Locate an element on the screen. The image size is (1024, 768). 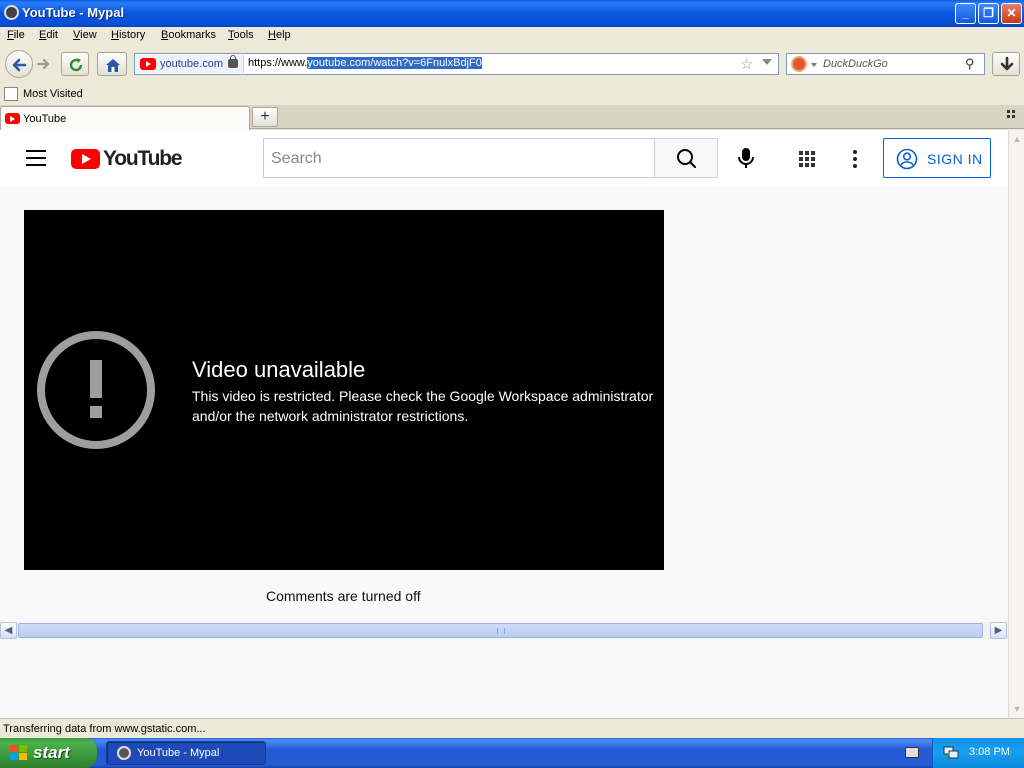
search-bar: DuckDuckGo ⚲ is located at coordinates (885, 64).